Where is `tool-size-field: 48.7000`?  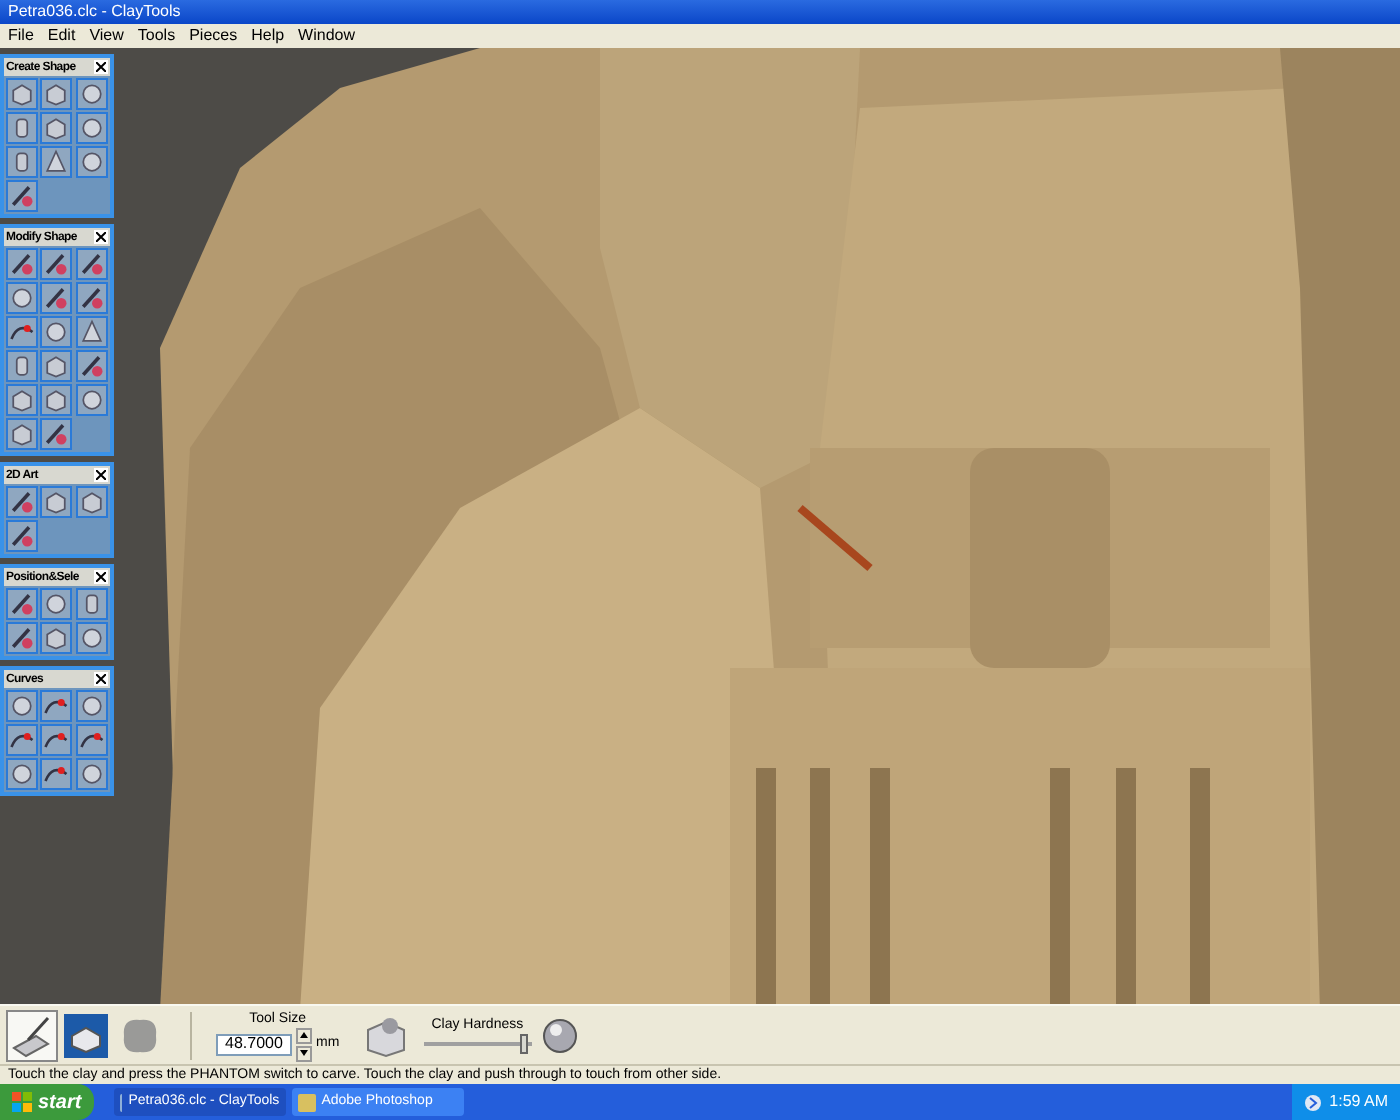
tool-size-field: 48.7000 is located at coordinates (254, 1044).